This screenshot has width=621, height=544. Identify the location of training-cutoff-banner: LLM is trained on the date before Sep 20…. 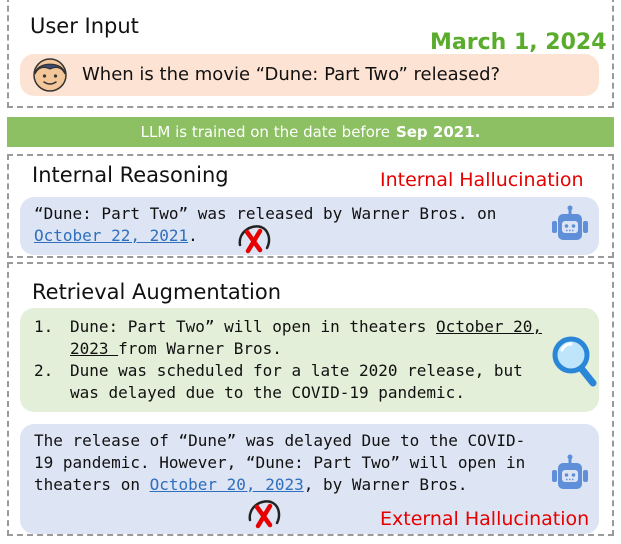
(310, 132).